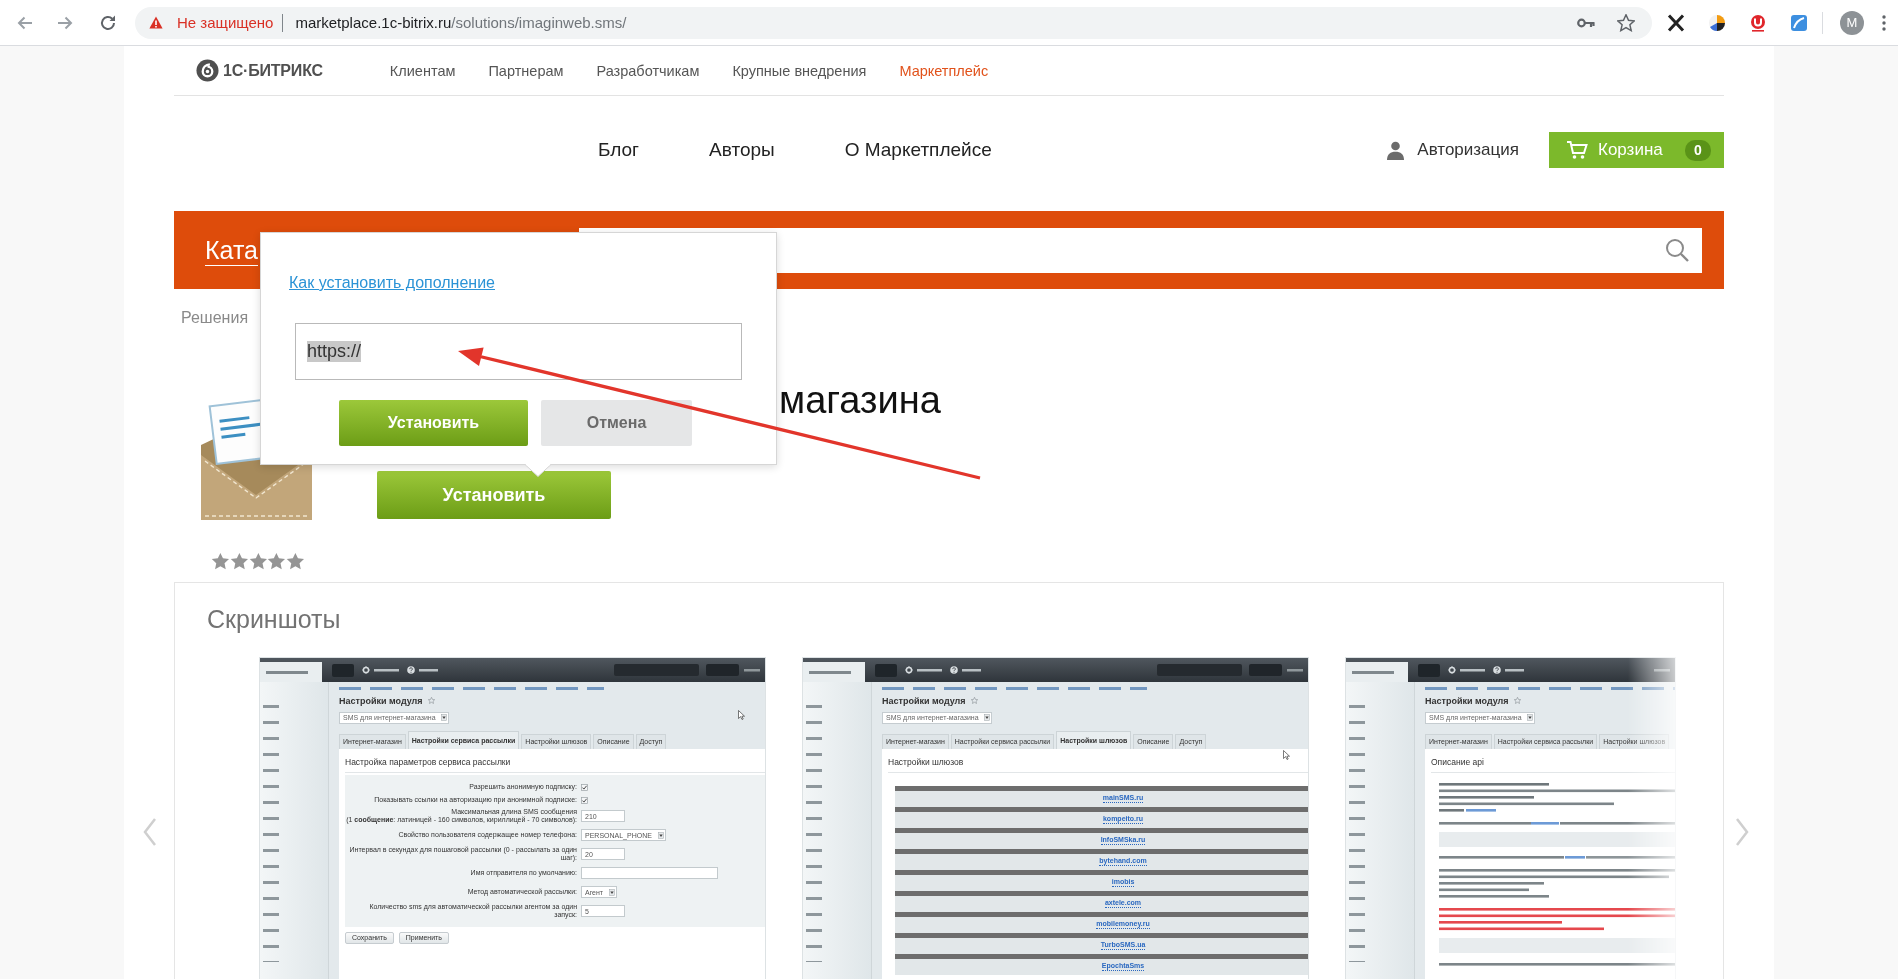  Describe the element at coordinates (461, 22) in the screenshot. I see `url-text: marketplace.1c-bitrix.ru/solutions/imaginweb.sms/` at that location.